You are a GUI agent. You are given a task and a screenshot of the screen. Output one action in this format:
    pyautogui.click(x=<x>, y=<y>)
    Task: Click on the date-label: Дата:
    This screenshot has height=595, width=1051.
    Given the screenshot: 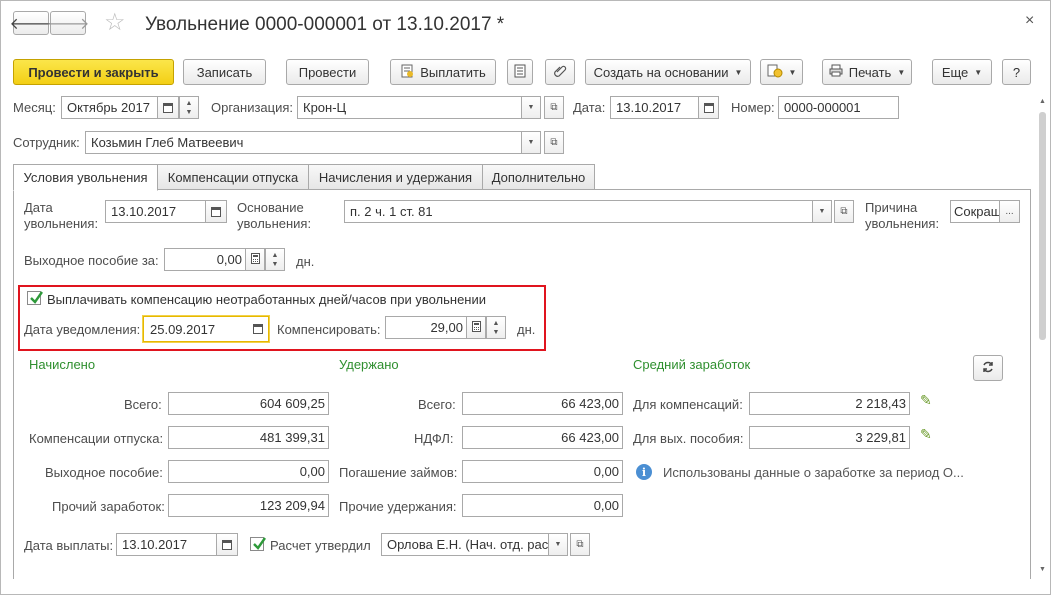 What is the action you would take?
    pyautogui.click(x=589, y=107)
    